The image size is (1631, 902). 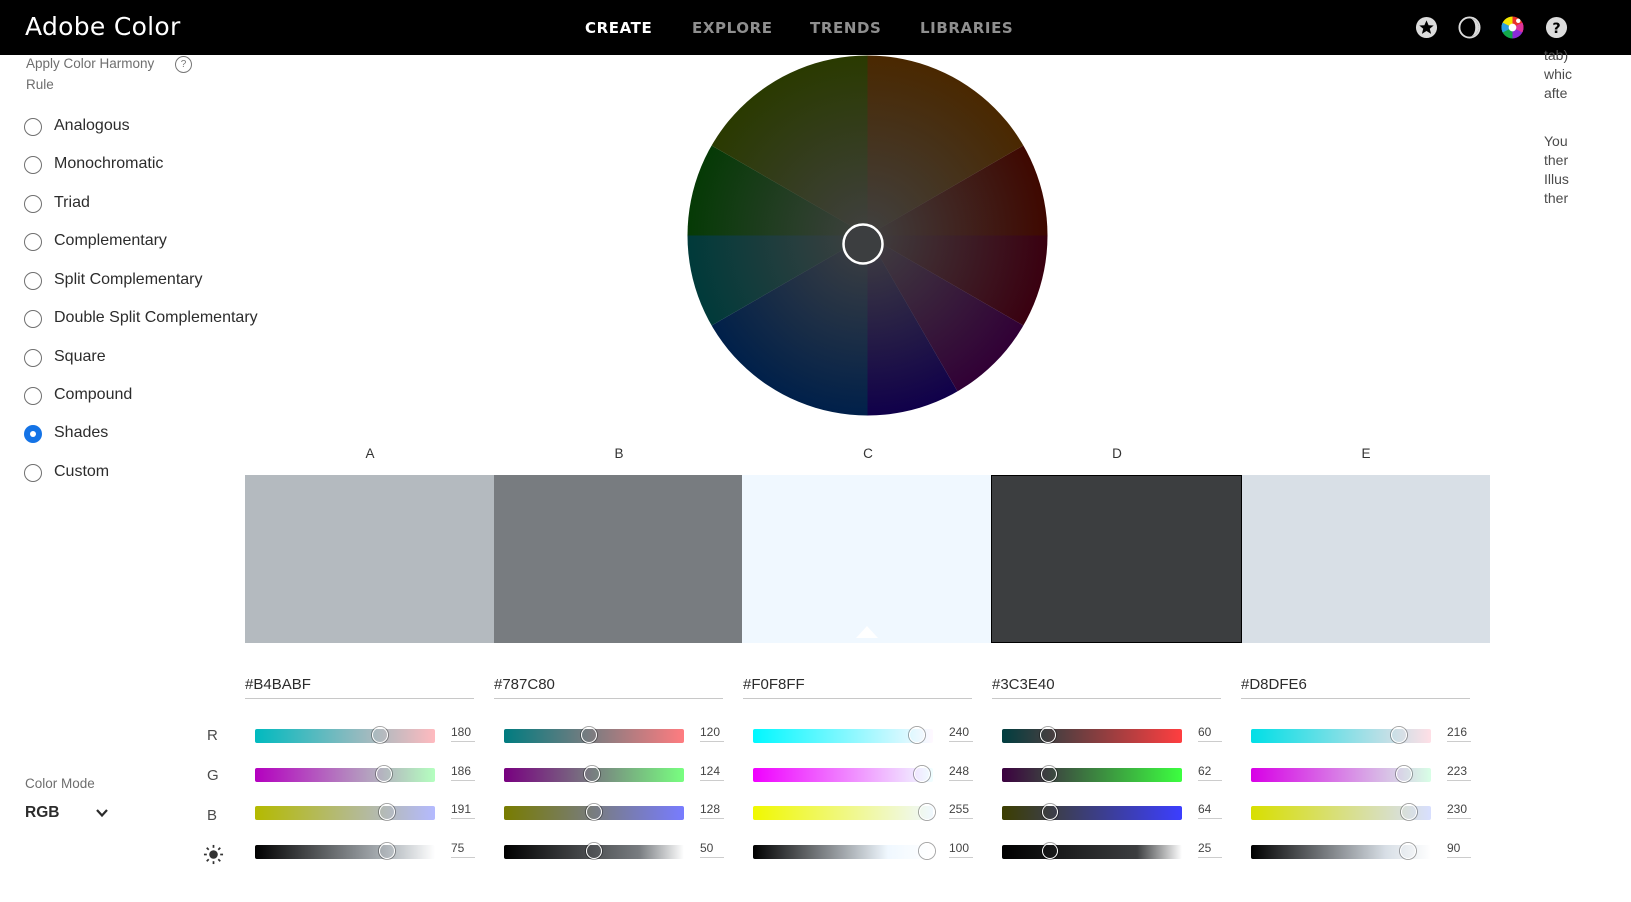 I want to click on nav-create: CREATE, so click(x=618, y=28).